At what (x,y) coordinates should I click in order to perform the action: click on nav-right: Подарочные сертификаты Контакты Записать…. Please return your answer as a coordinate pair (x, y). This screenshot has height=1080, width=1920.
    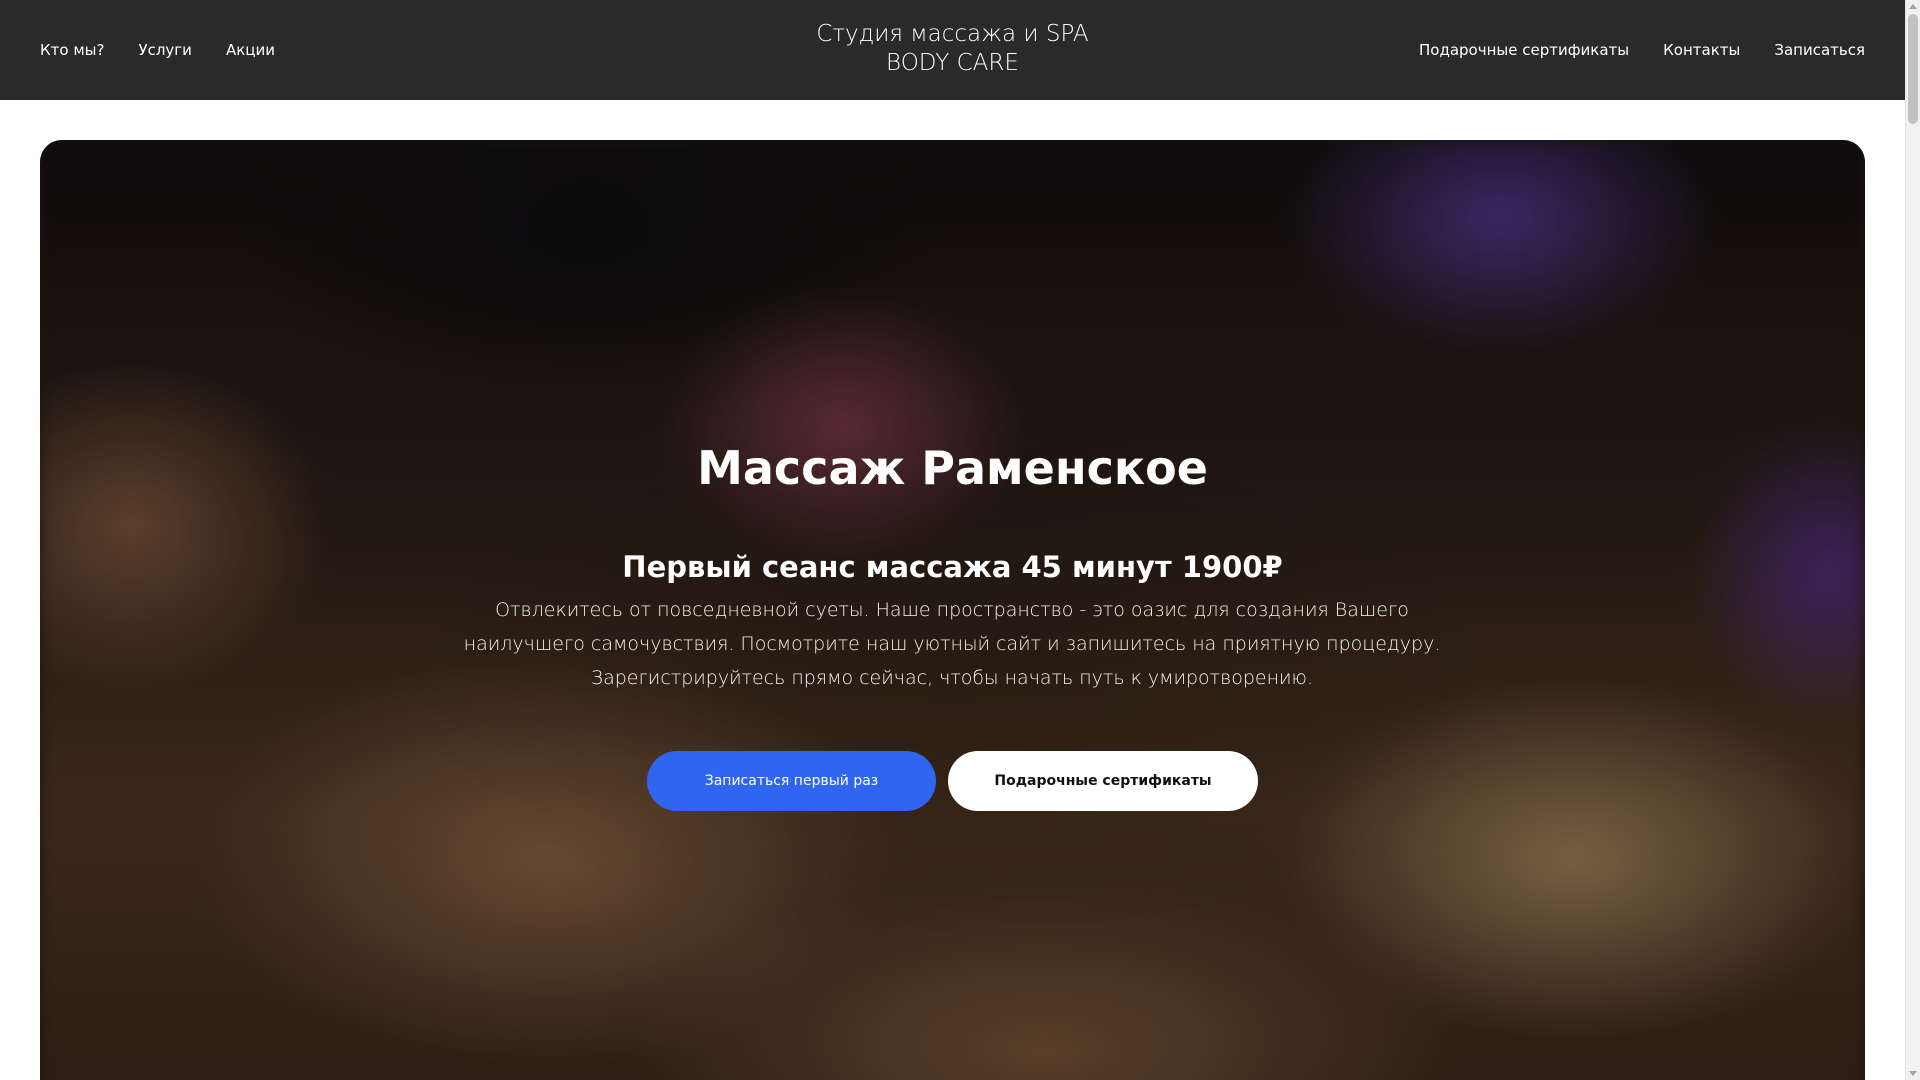
    Looking at the image, I should click on (1642, 50).